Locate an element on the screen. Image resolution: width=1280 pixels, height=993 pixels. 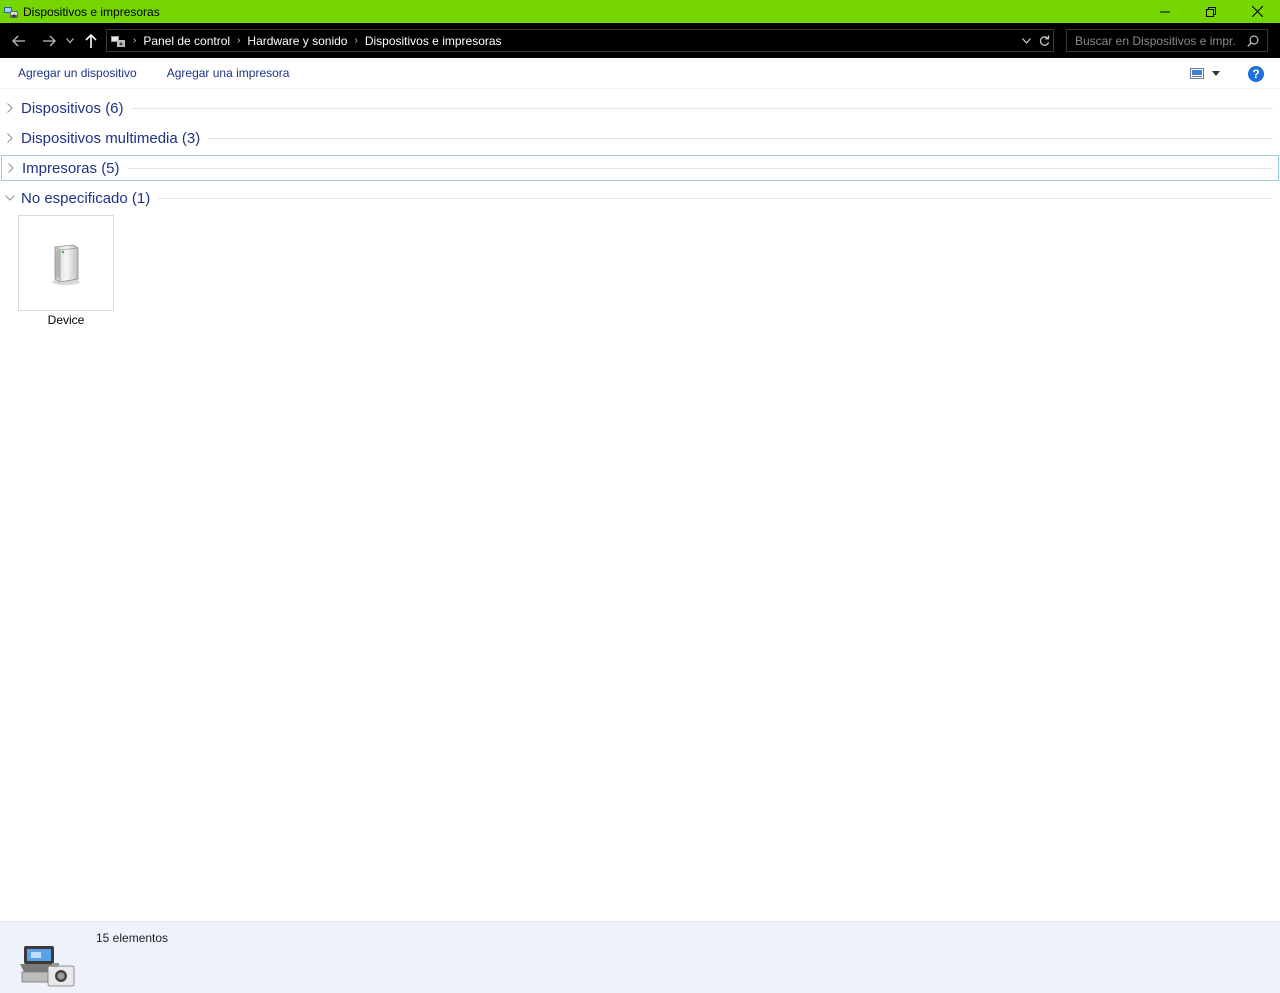
breadcrumb-panel-de-control: Panel de control is located at coordinates (186, 41).